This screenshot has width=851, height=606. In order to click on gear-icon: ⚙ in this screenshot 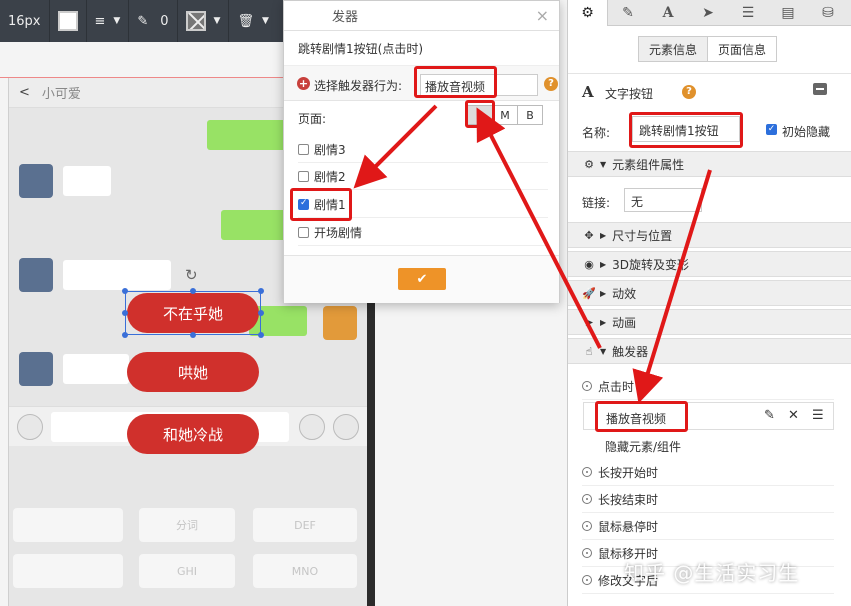, I will do `click(588, 13)`.